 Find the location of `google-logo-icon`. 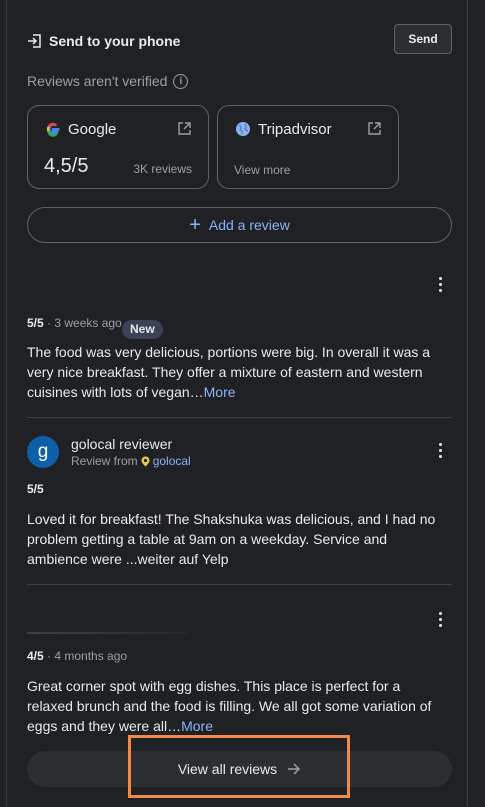

google-logo-icon is located at coordinates (53, 129).